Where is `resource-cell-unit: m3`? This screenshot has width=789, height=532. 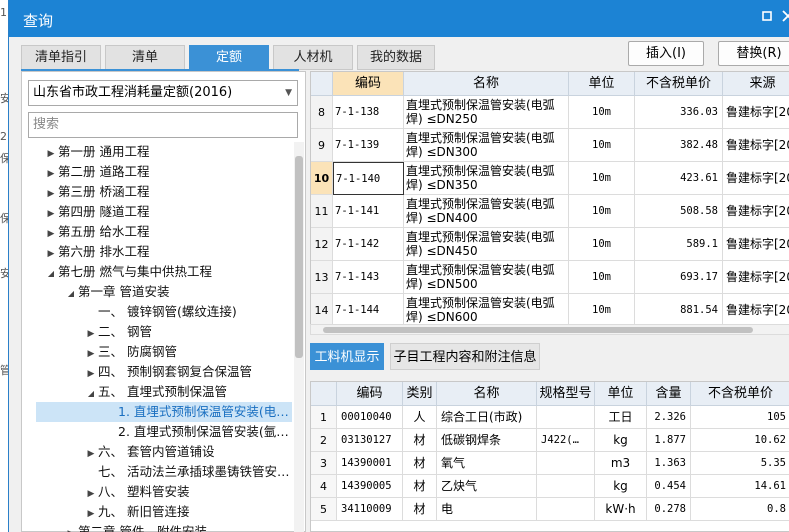 resource-cell-unit: m3 is located at coordinates (621, 463).